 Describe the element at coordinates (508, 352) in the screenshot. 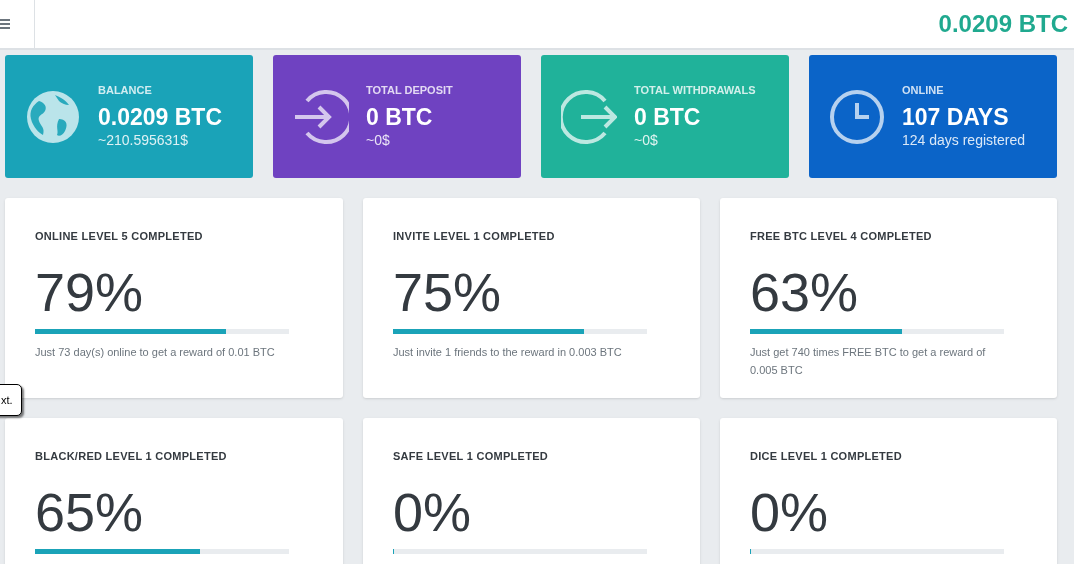

I see `level-description: Just invite 1 friends to the reward in 0.003 BTC` at that location.